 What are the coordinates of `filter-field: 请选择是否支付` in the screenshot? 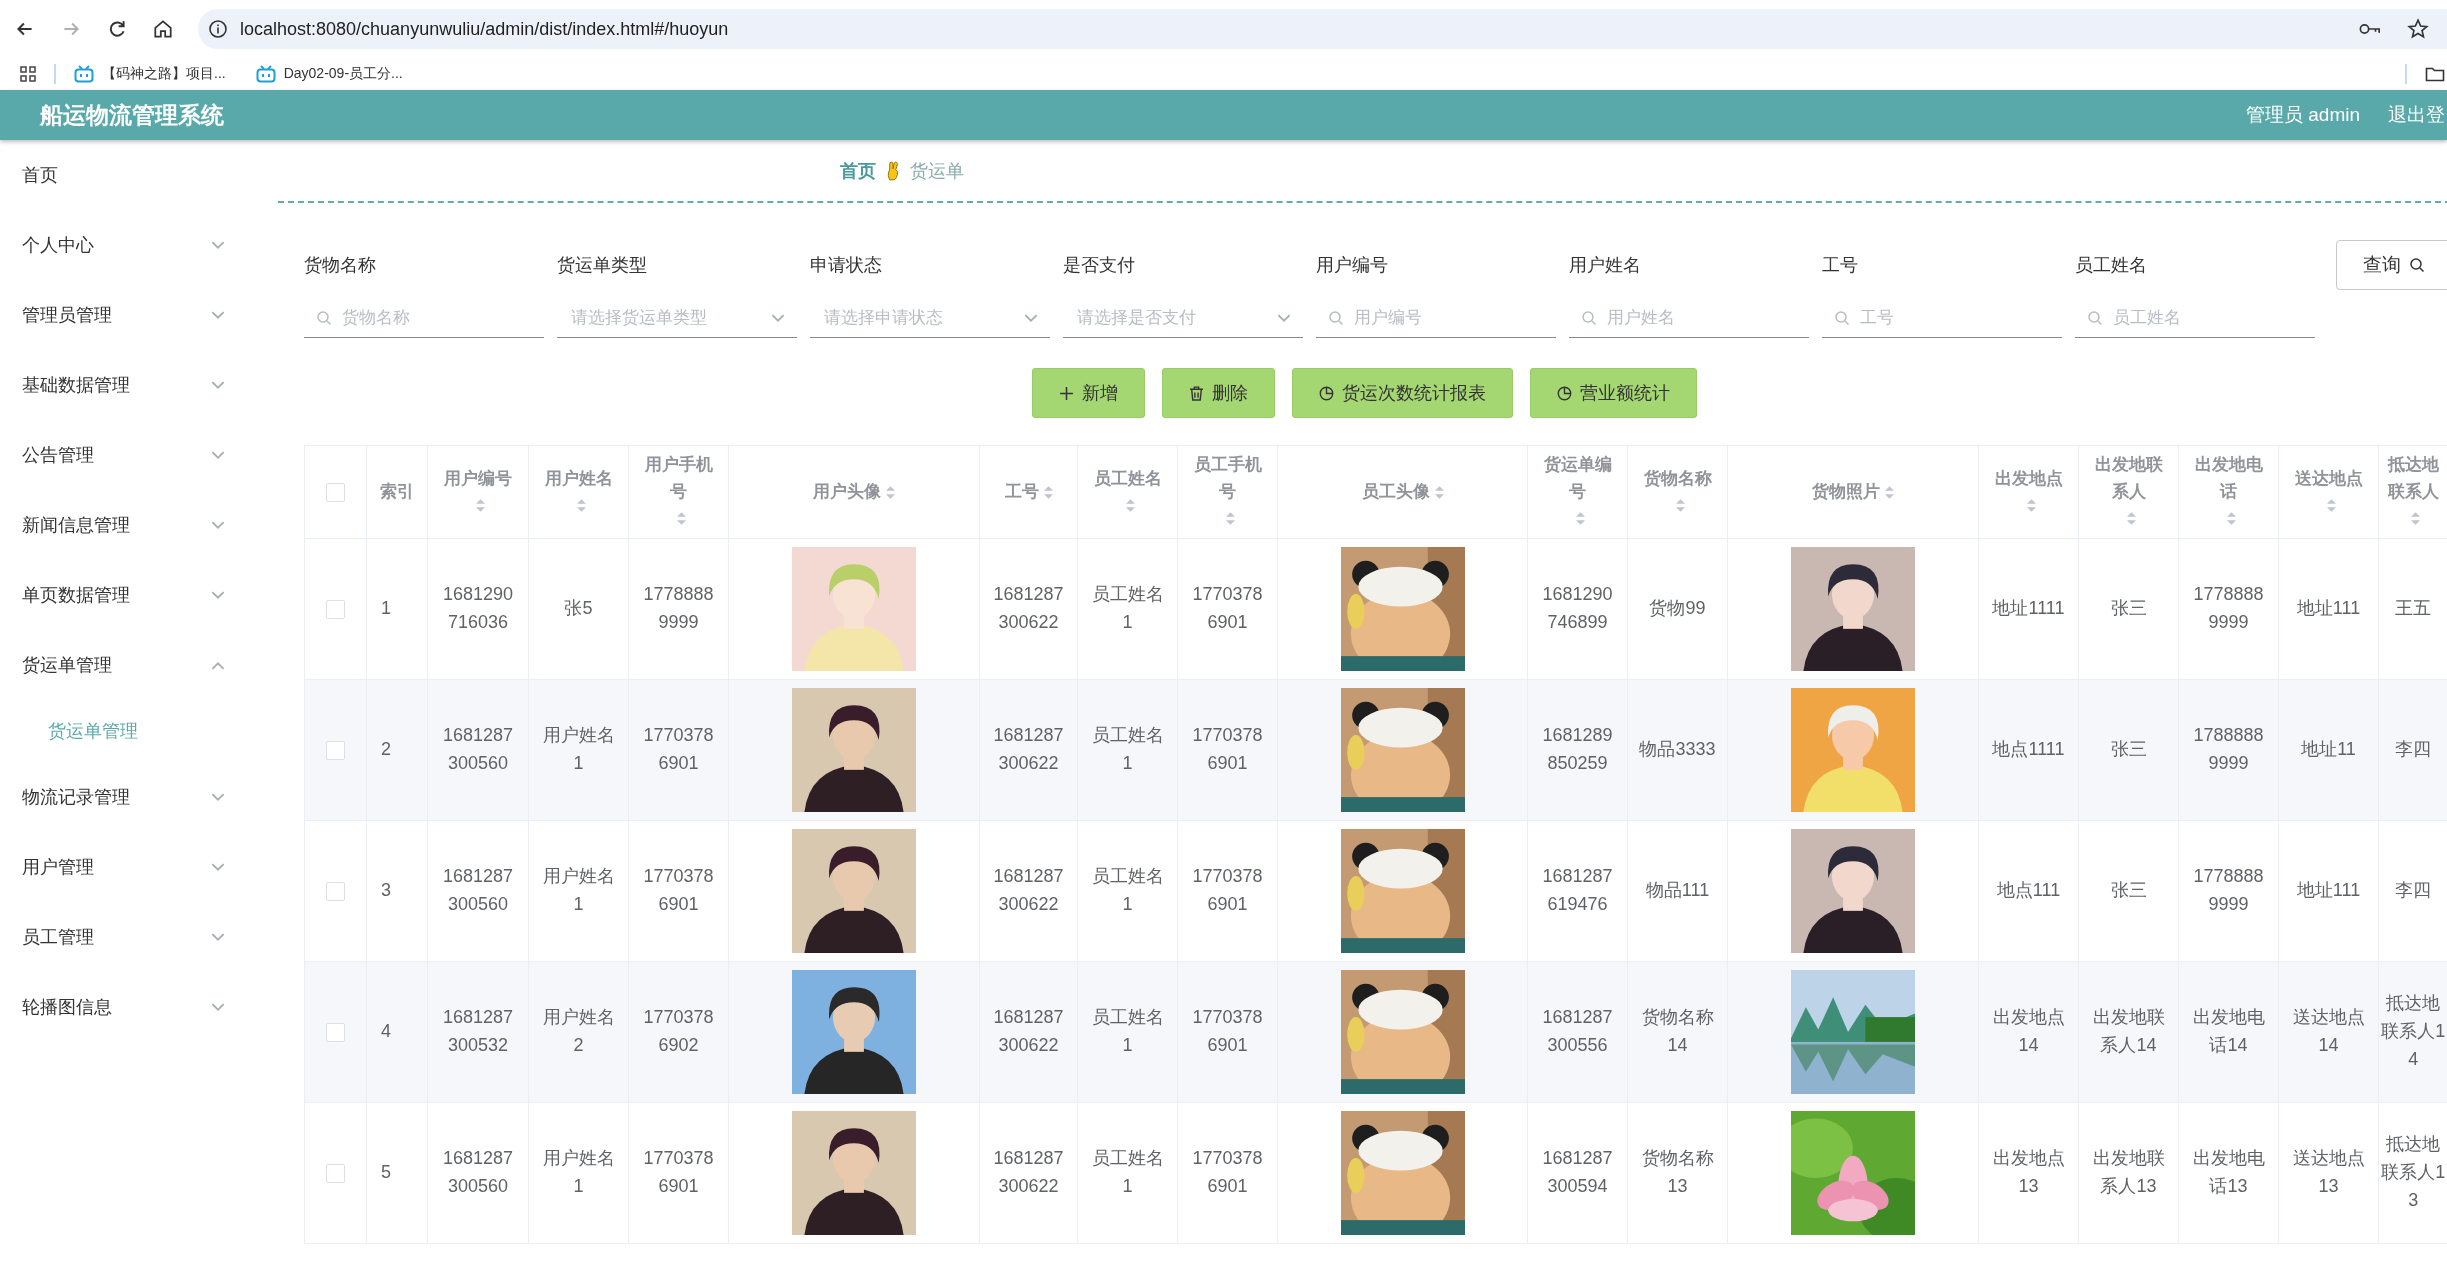 It's located at (1183, 318).